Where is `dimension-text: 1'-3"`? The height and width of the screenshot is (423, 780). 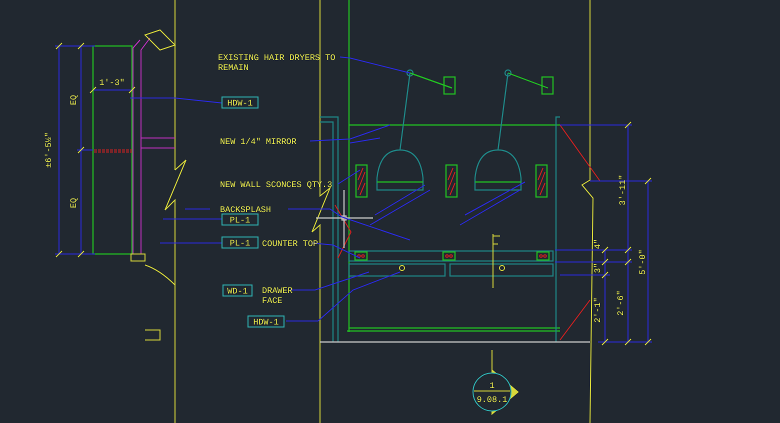 dimension-text: 1'-3" is located at coordinates (112, 83).